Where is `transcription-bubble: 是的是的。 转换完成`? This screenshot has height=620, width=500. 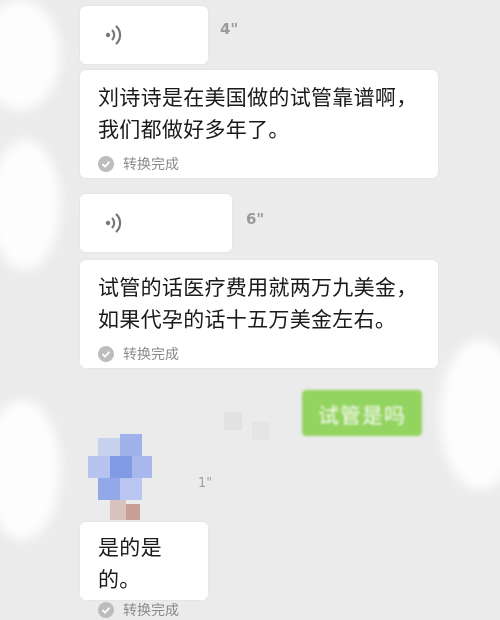
transcription-bubble: 是的是的。 转换完成 is located at coordinates (144, 570).